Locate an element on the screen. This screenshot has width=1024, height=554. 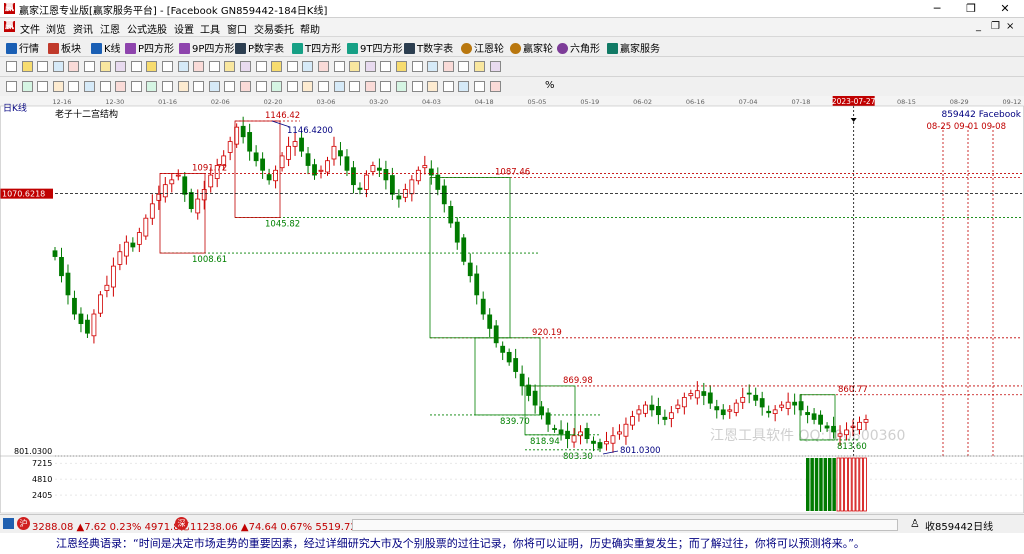
print-icon is located at coordinates (448, 66).